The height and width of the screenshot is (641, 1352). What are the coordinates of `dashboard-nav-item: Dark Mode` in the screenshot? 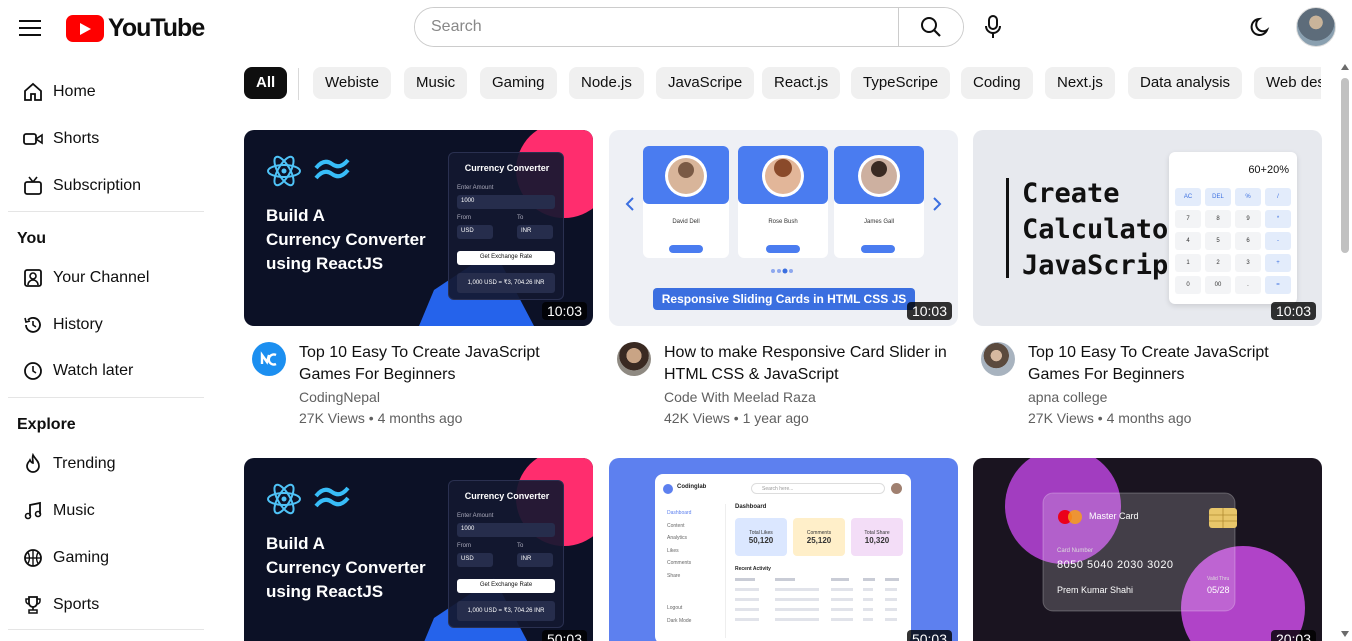 It's located at (679, 620).